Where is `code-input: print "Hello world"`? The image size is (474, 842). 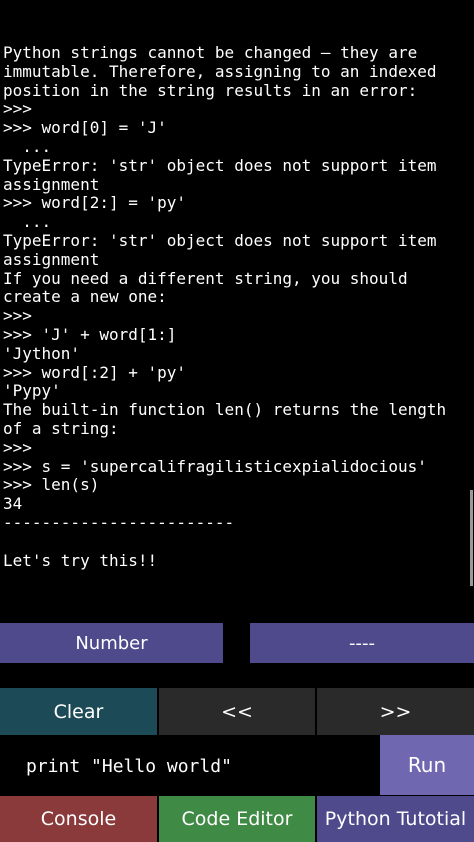
code-input: print "Hello world" is located at coordinates (189, 766).